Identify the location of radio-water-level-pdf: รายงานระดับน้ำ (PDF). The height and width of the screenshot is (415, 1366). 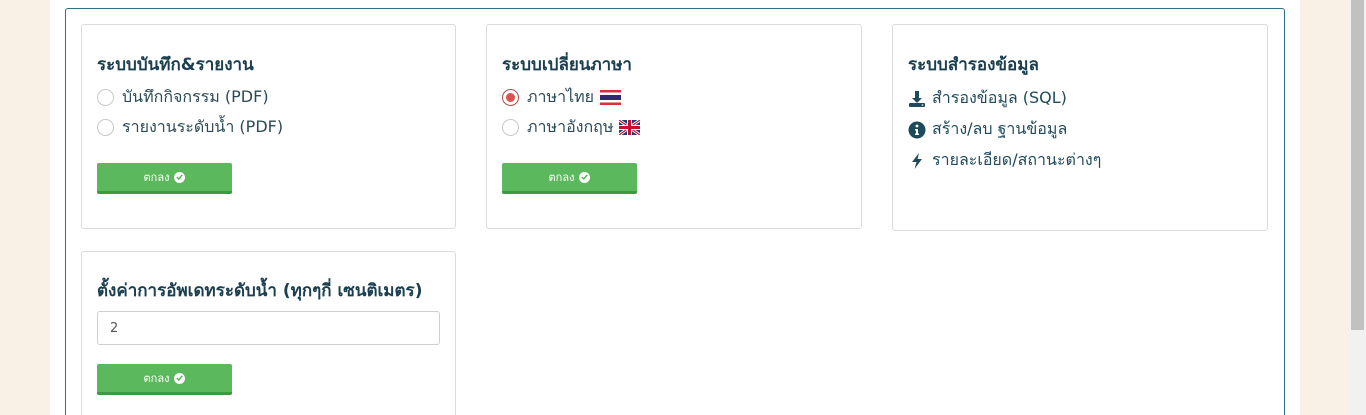
(190, 127).